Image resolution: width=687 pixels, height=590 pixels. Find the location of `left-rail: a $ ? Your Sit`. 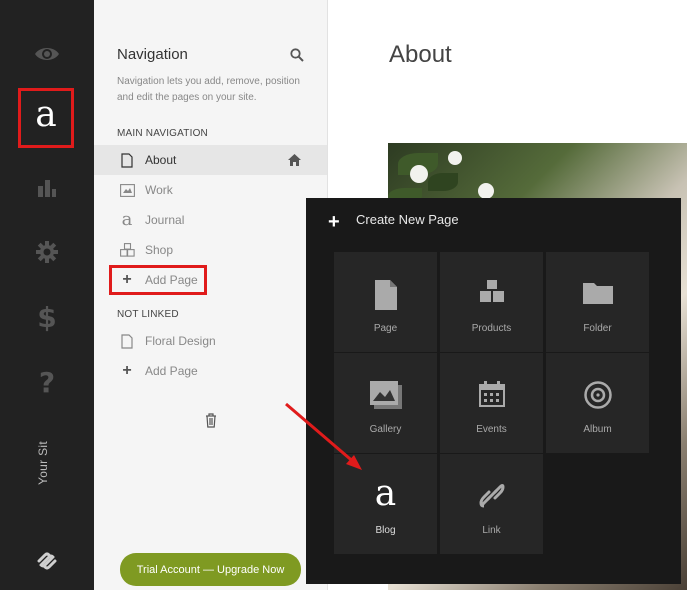

left-rail: a $ ? Your Sit is located at coordinates (47, 295).